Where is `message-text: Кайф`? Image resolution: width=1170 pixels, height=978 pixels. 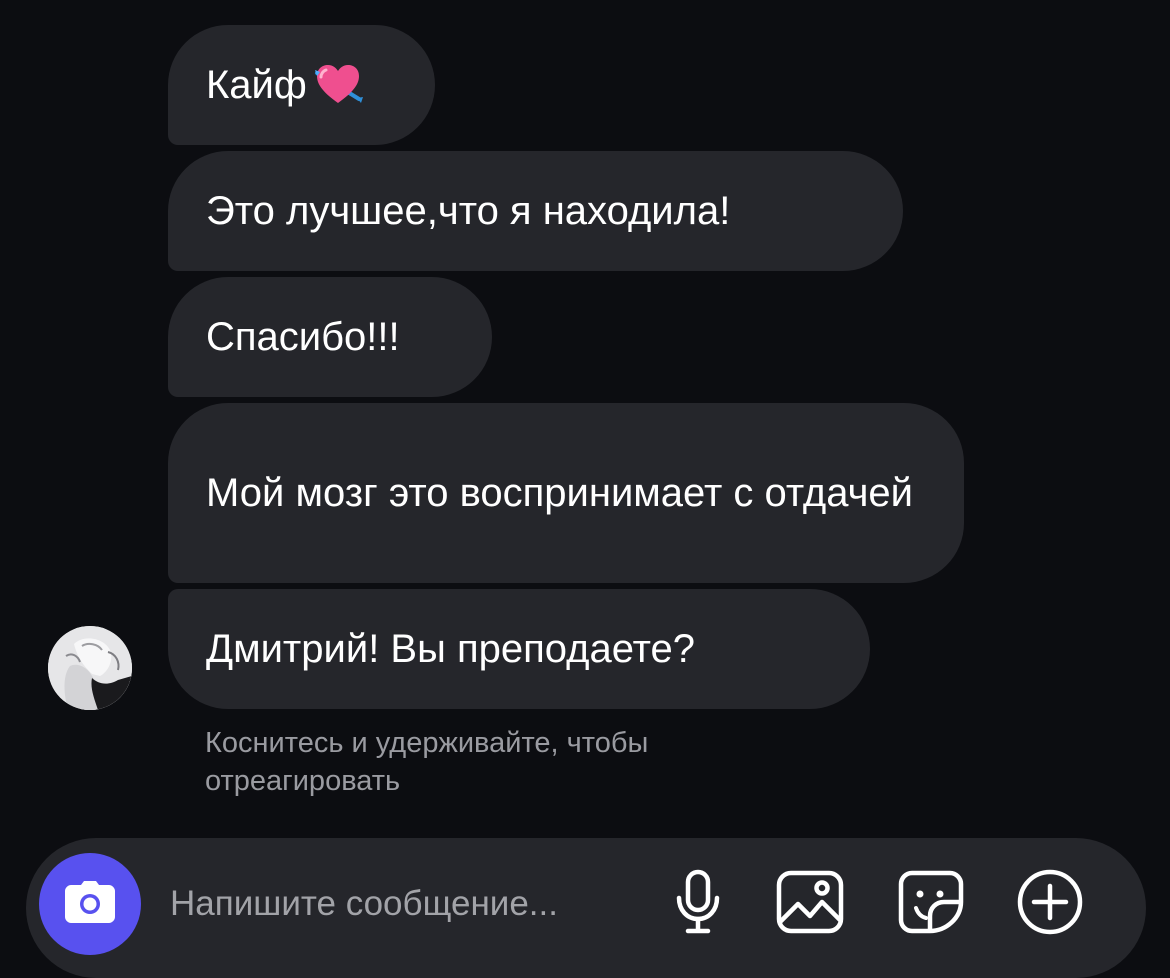
message-text: Кайф is located at coordinates (256, 85).